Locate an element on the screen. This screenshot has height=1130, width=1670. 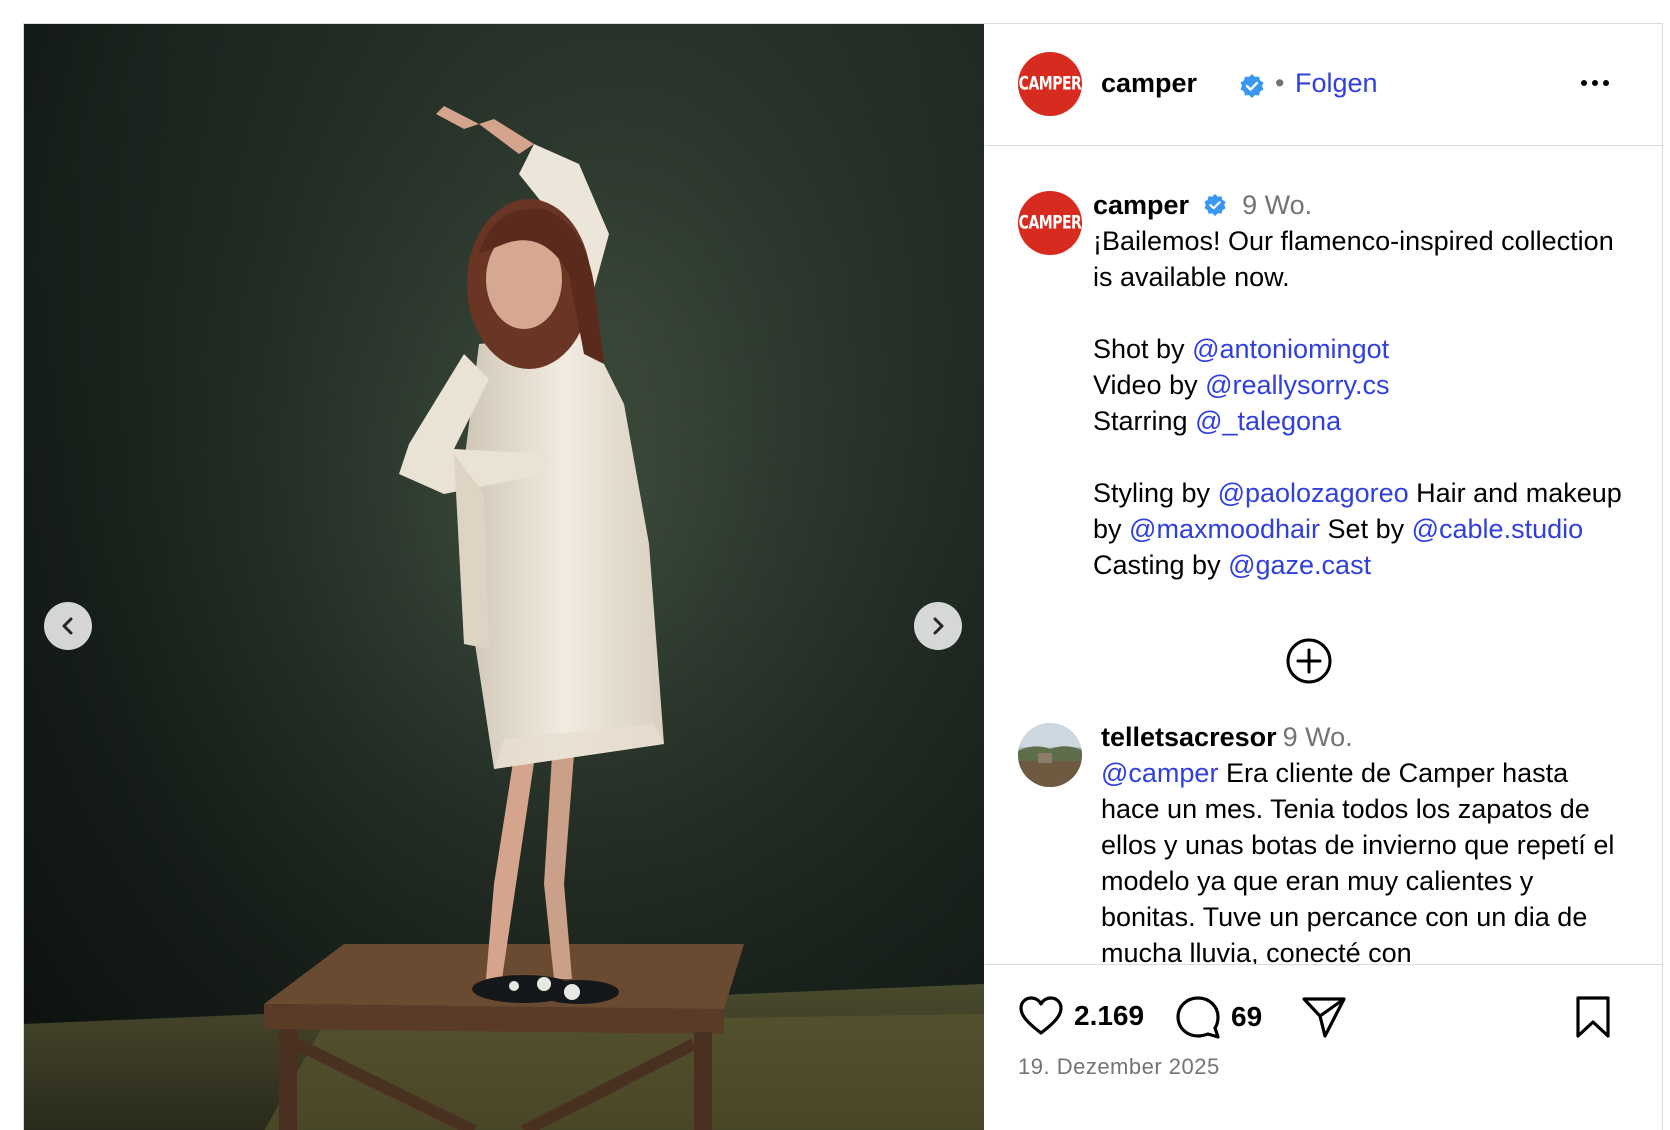
more-options-button is located at coordinates (1595, 83).